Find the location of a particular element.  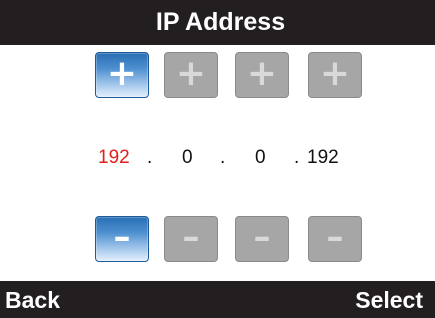

octet-4-decrement-button: – is located at coordinates (335, 239).